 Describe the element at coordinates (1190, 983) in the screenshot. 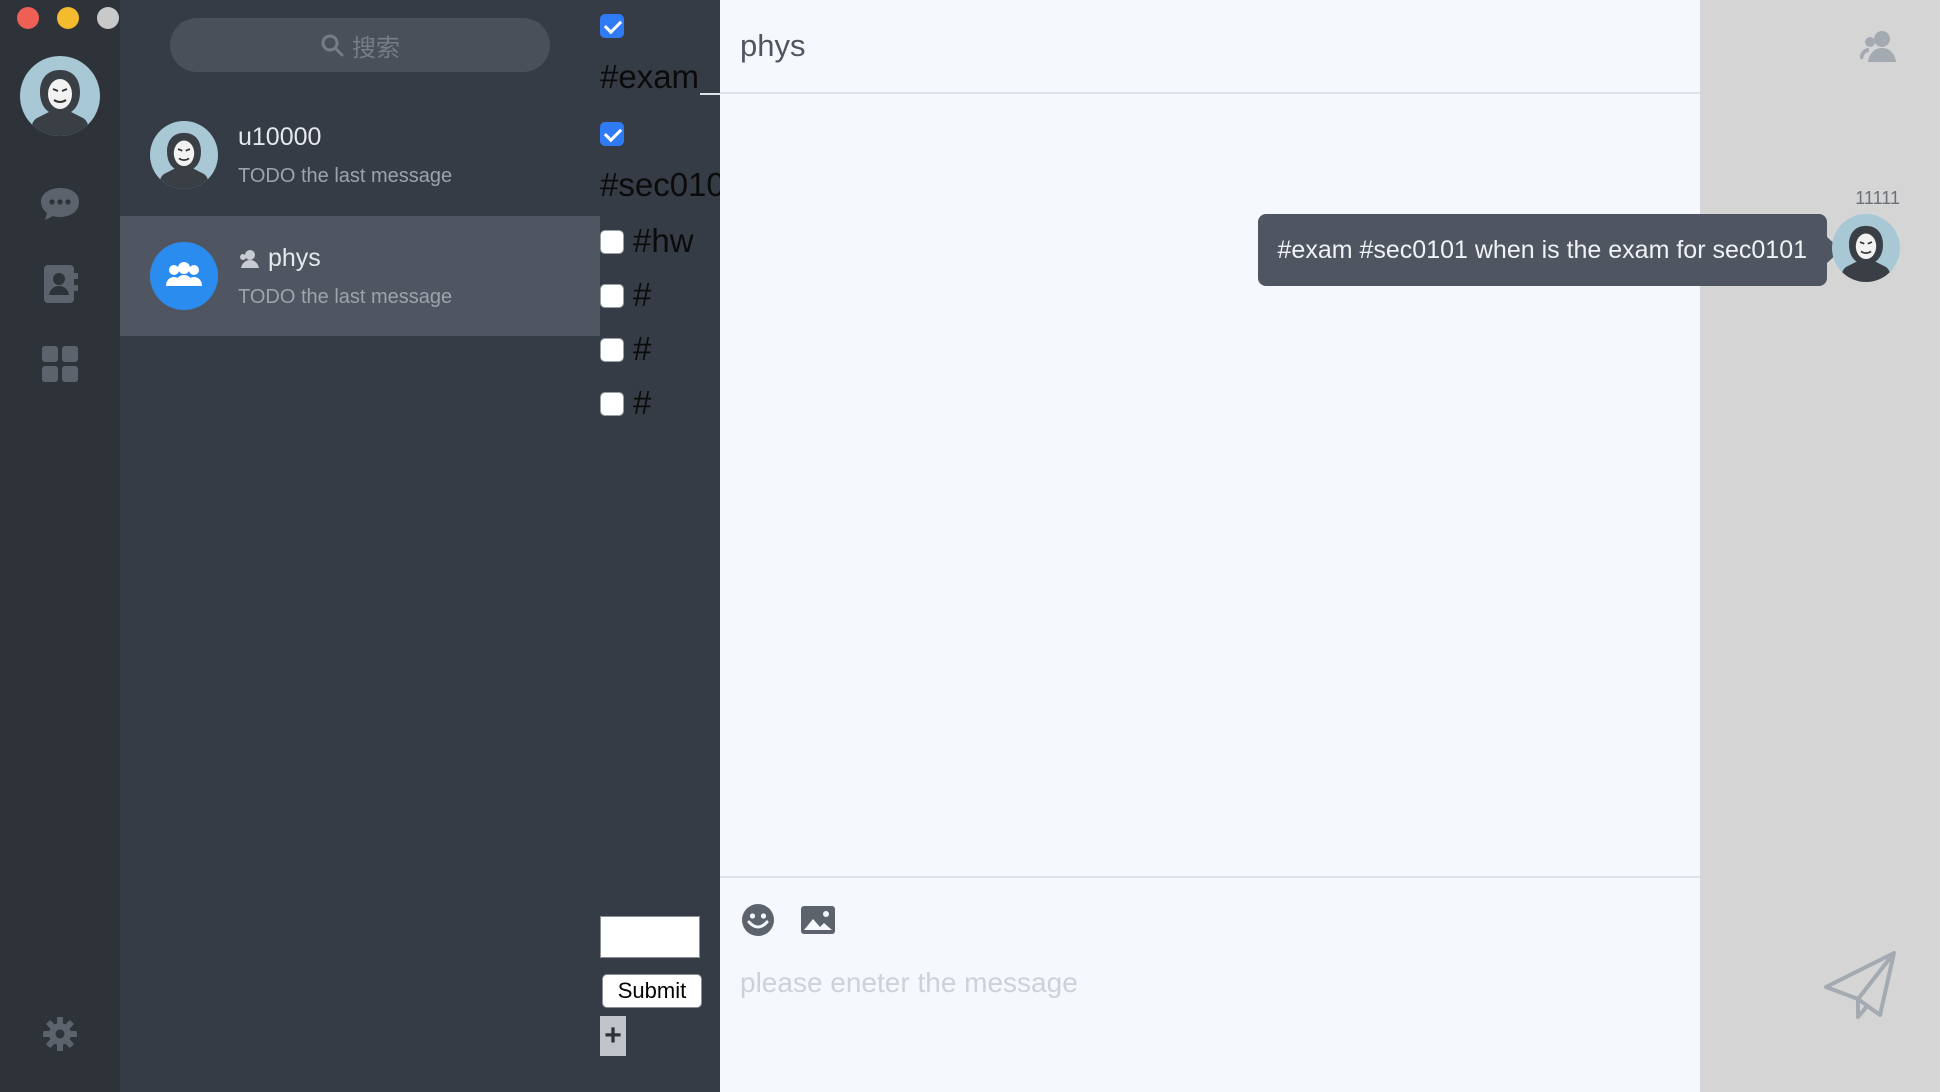

I see `message-input` at that location.